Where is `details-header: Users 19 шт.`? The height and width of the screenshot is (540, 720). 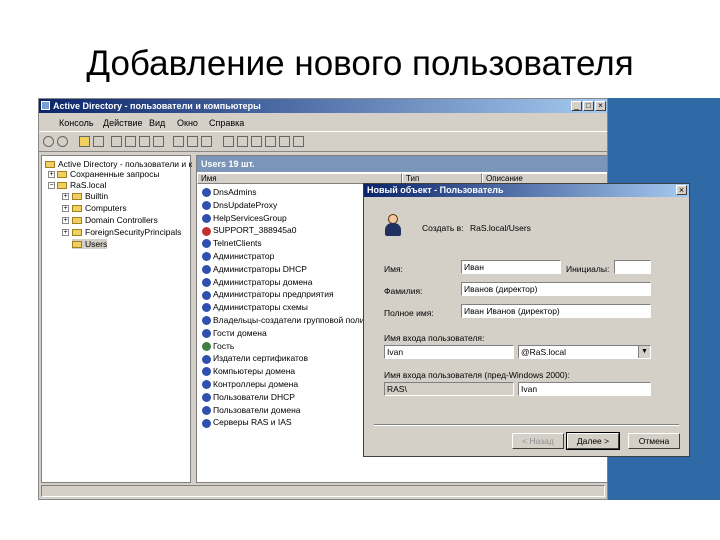 details-header: Users 19 шт. is located at coordinates (402, 164).